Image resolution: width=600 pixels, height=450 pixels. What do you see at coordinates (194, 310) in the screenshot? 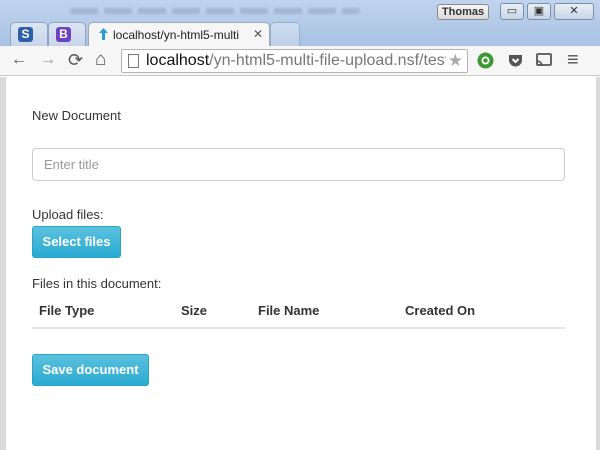
I see `column-header-size: Size` at bounding box center [194, 310].